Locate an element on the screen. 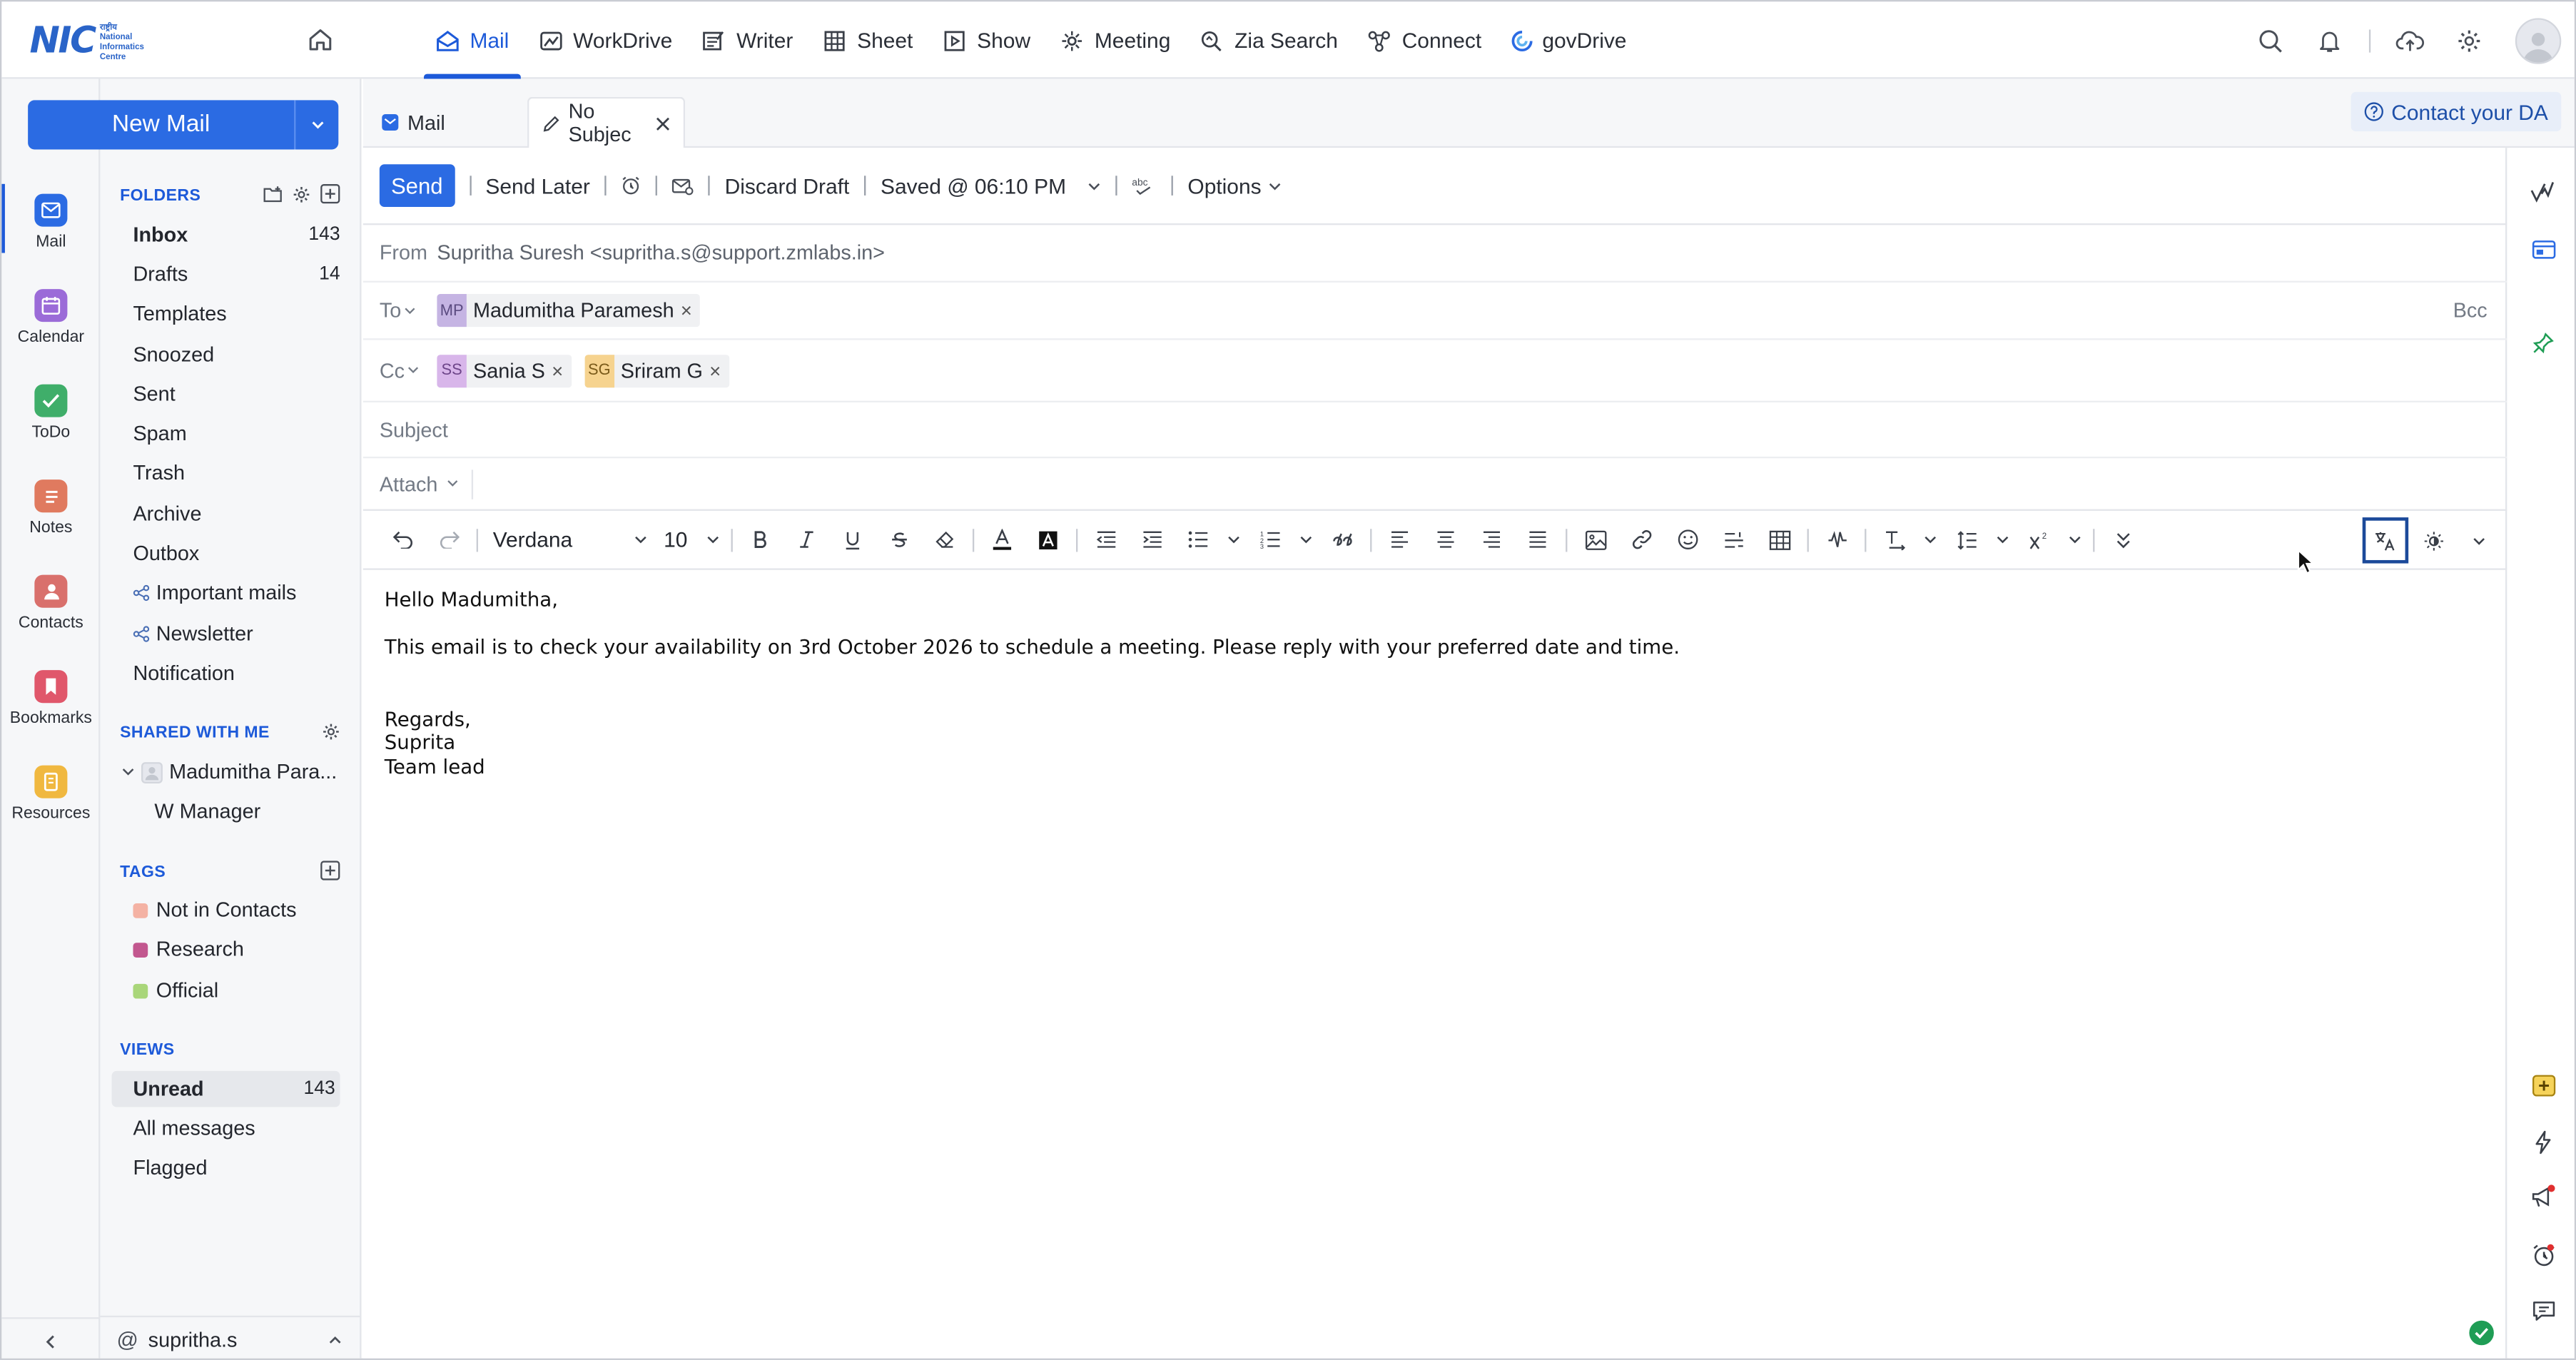 Image resolution: width=2576 pixels, height=1360 pixels. folder-item-sent: Sent is located at coordinates (236, 394).